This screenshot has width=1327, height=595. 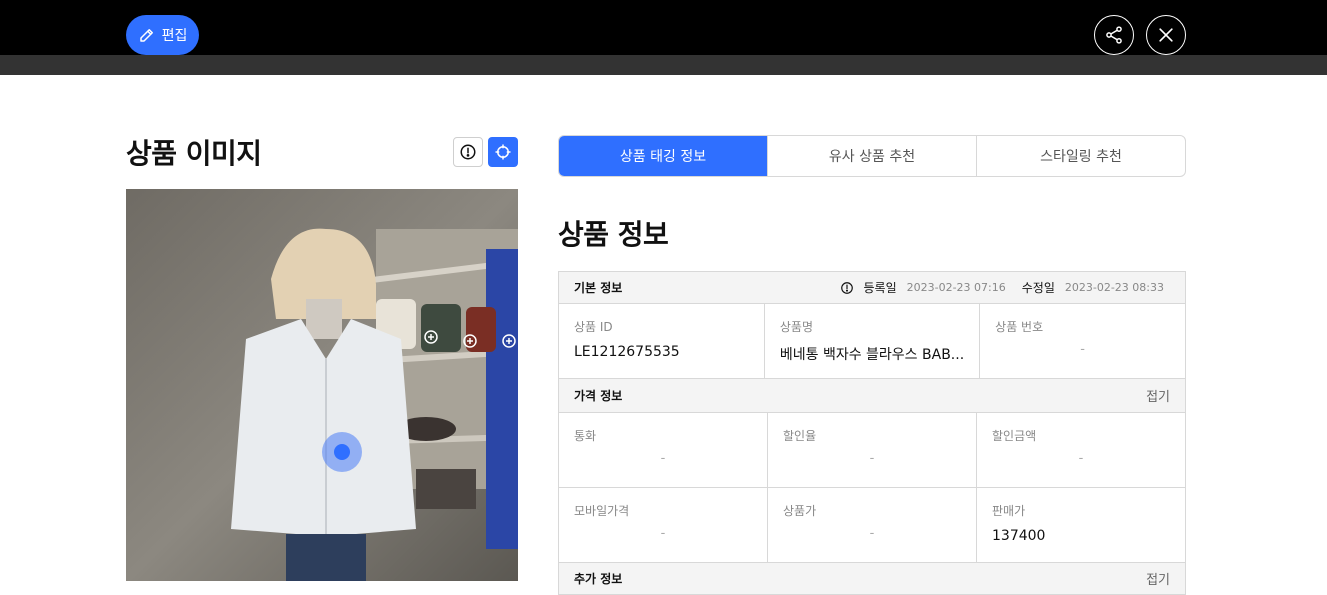 I want to click on close-button, so click(x=1166, y=35).